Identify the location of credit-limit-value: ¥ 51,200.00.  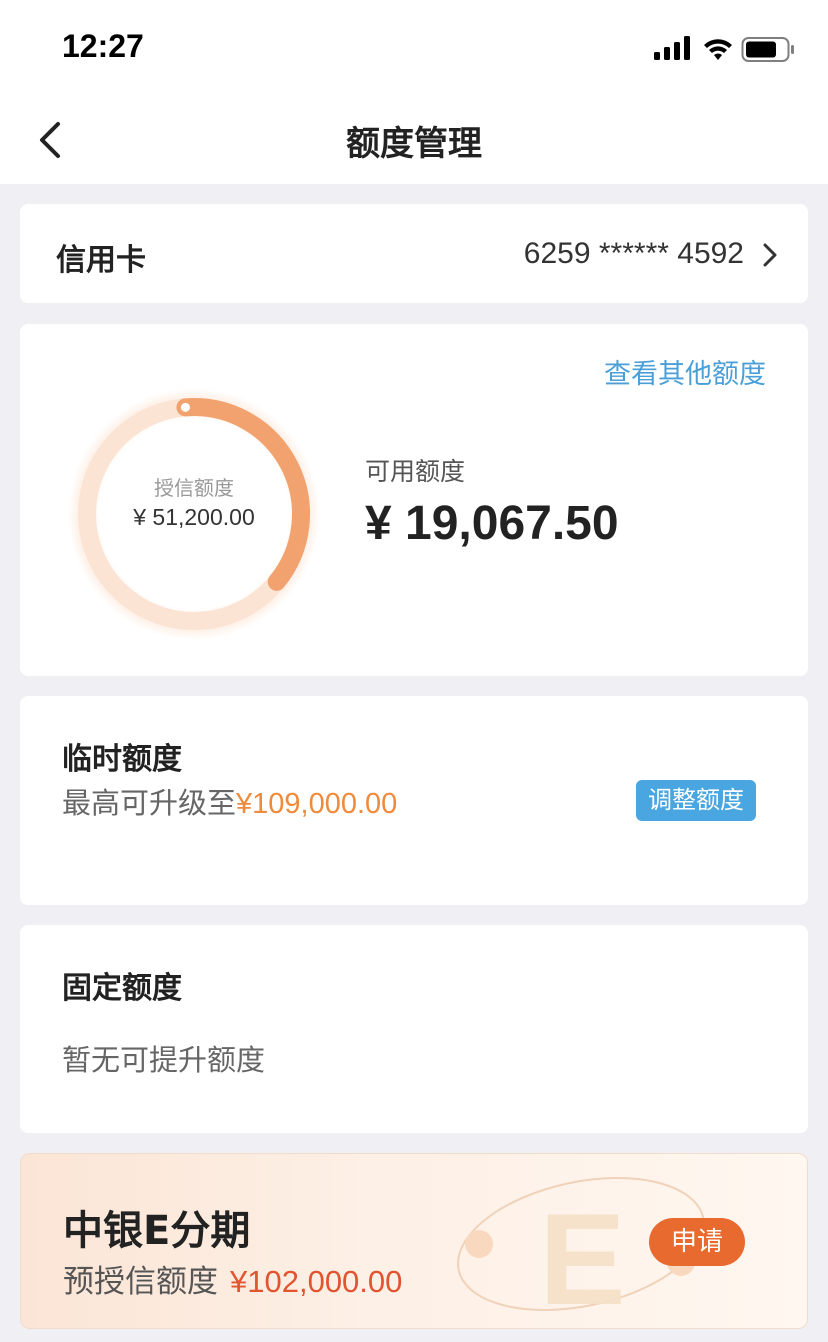
(194, 517).